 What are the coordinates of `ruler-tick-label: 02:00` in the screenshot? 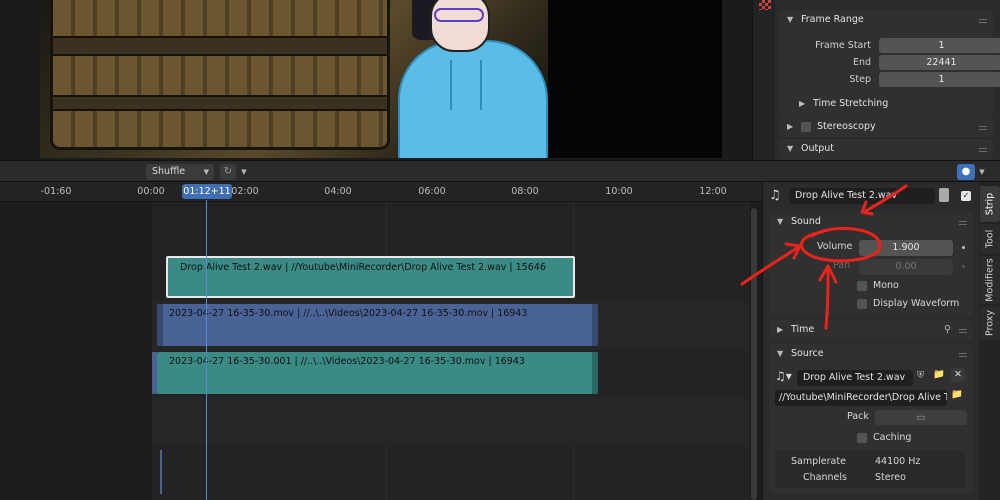 It's located at (245, 191).